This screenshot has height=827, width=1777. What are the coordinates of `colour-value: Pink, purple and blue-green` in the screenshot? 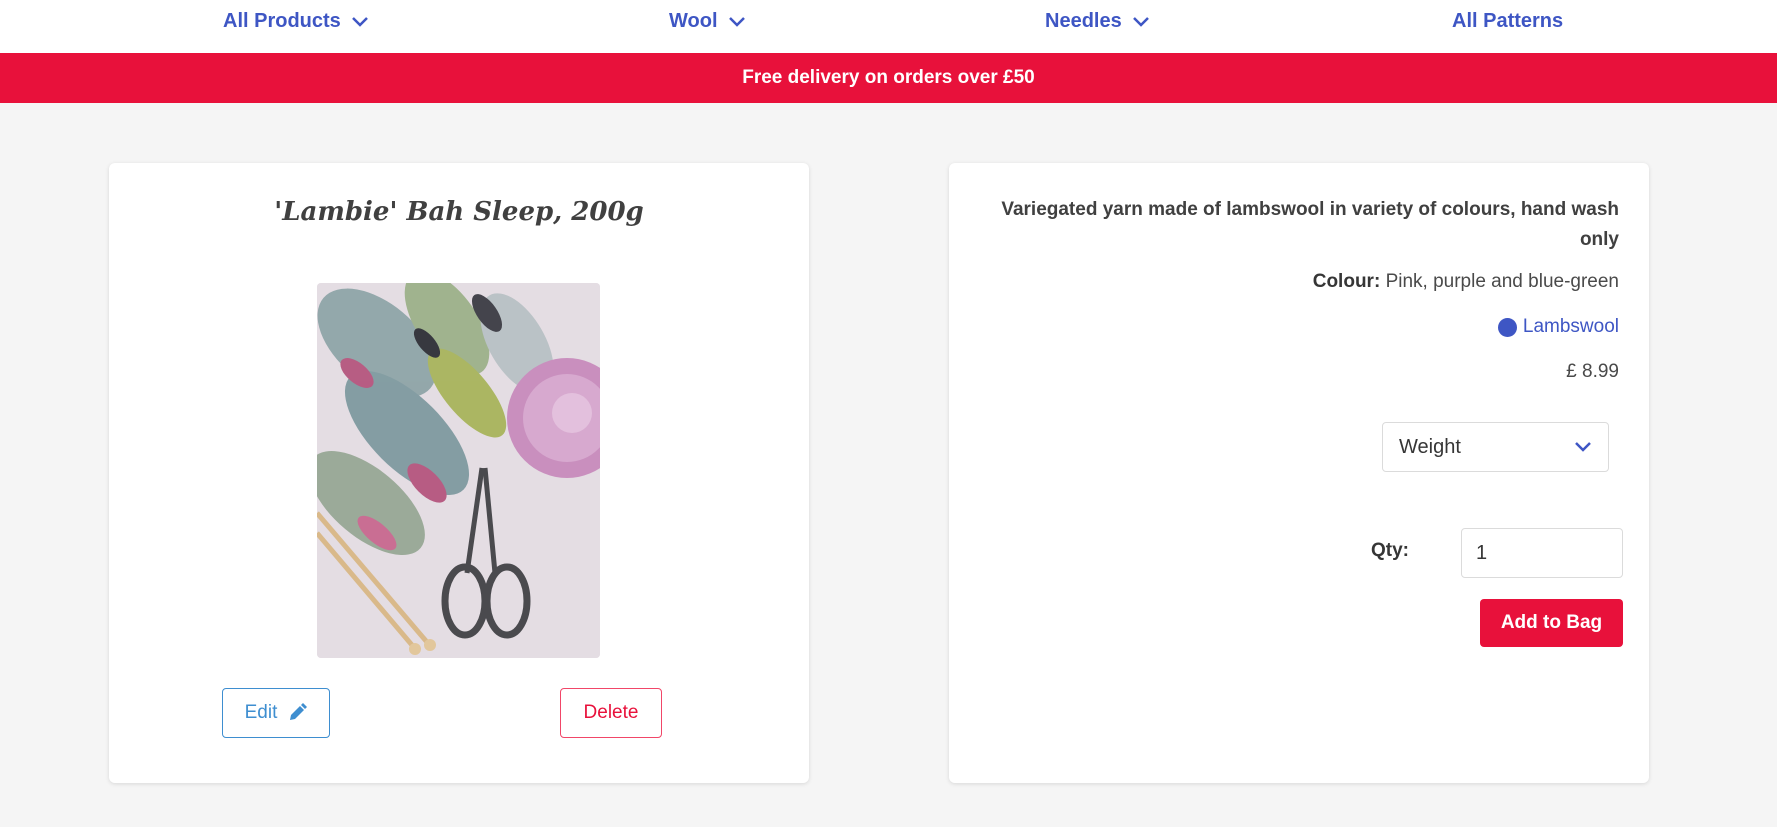 It's located at (1502, 281).